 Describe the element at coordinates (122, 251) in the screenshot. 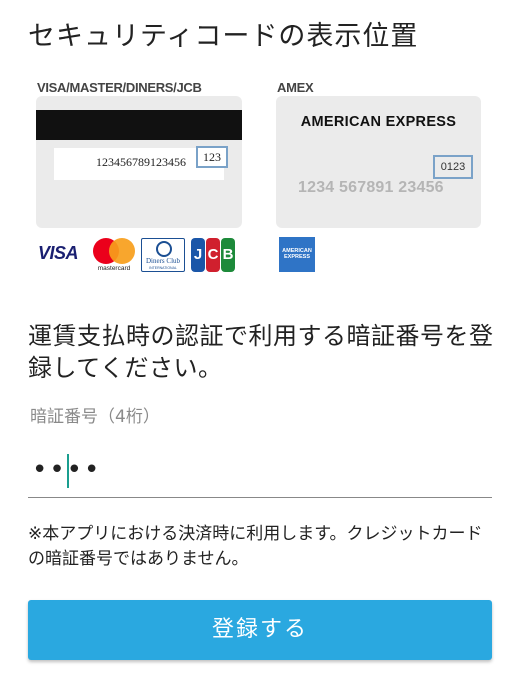

I see `mastercard-yellow-circle` at that location.